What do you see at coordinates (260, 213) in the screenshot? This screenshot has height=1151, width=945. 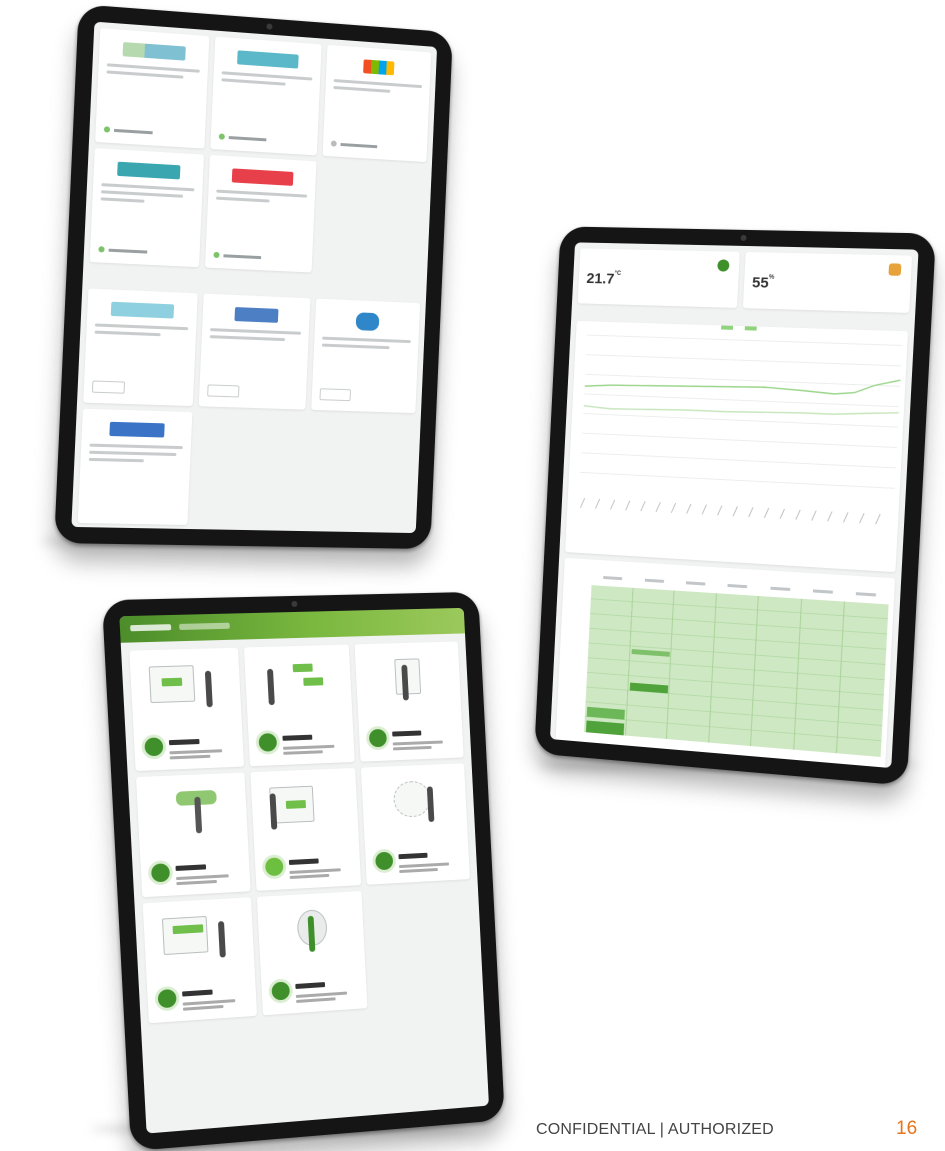 I see `integration-card-twilio` at bounding box center [260, 213].